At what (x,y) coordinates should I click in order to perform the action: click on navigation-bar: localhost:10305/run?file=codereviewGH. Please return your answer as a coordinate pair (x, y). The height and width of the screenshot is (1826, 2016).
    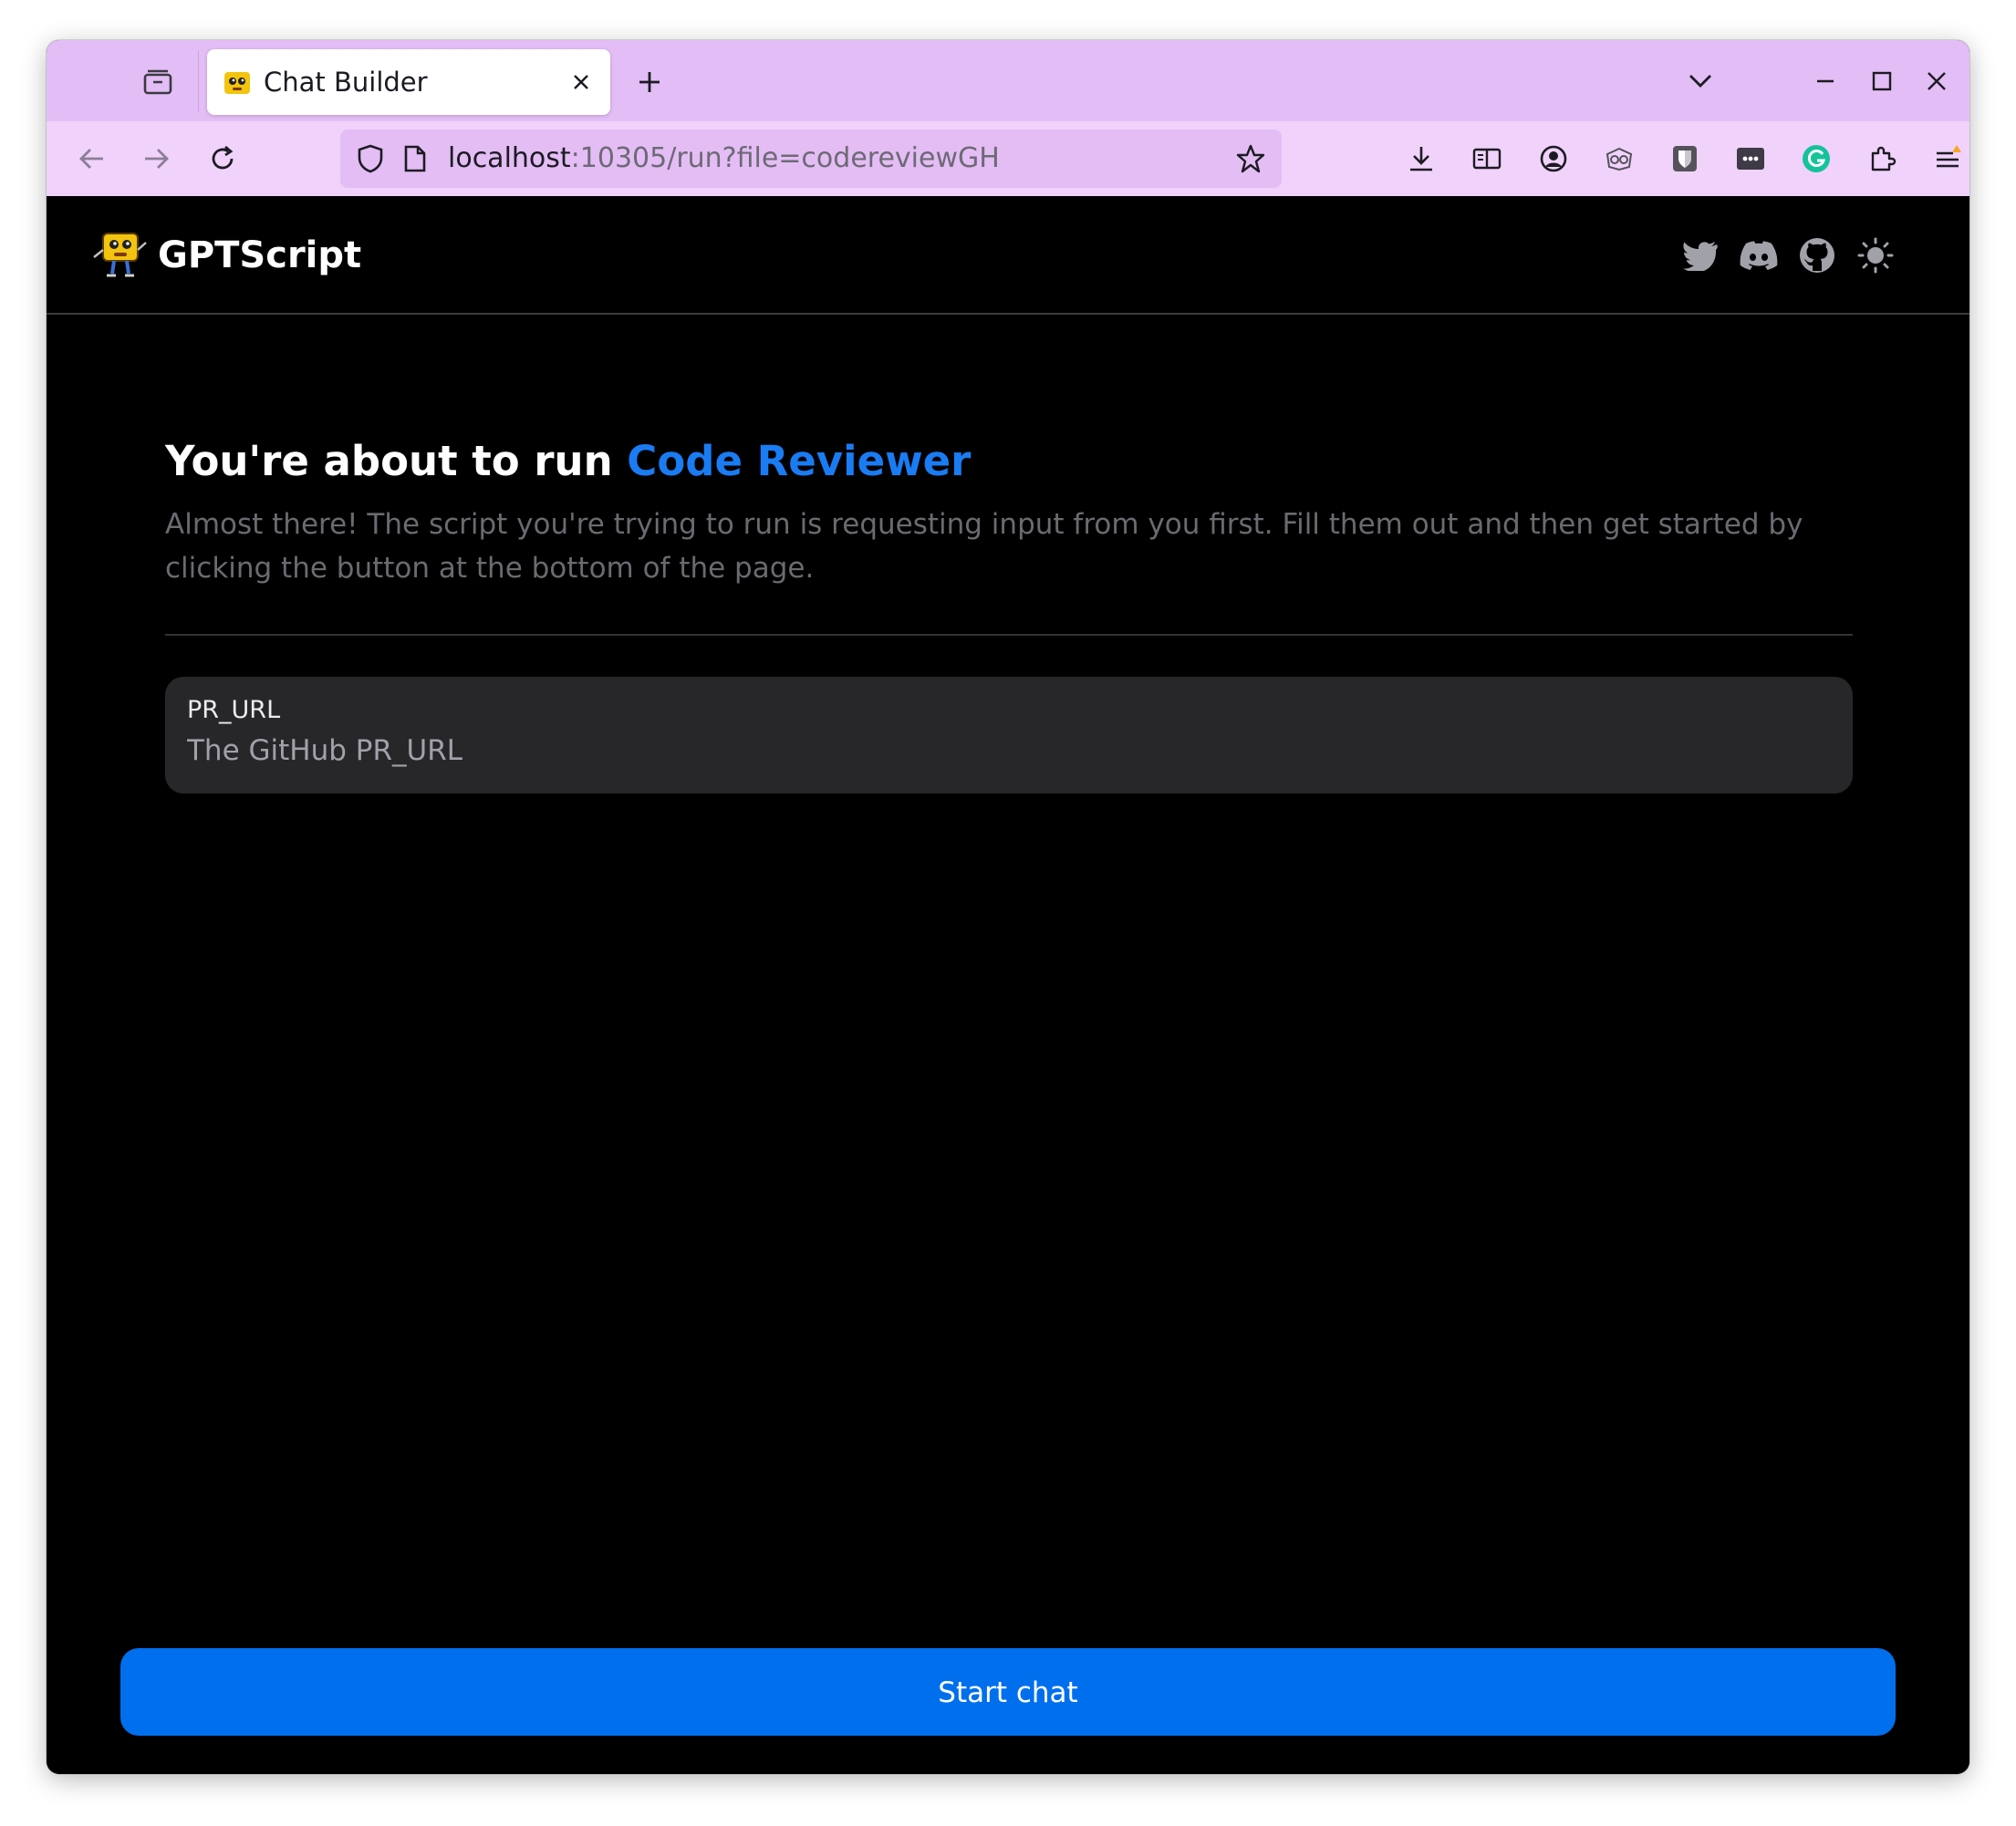
    Looking at the image, I should click on (1008, 159).